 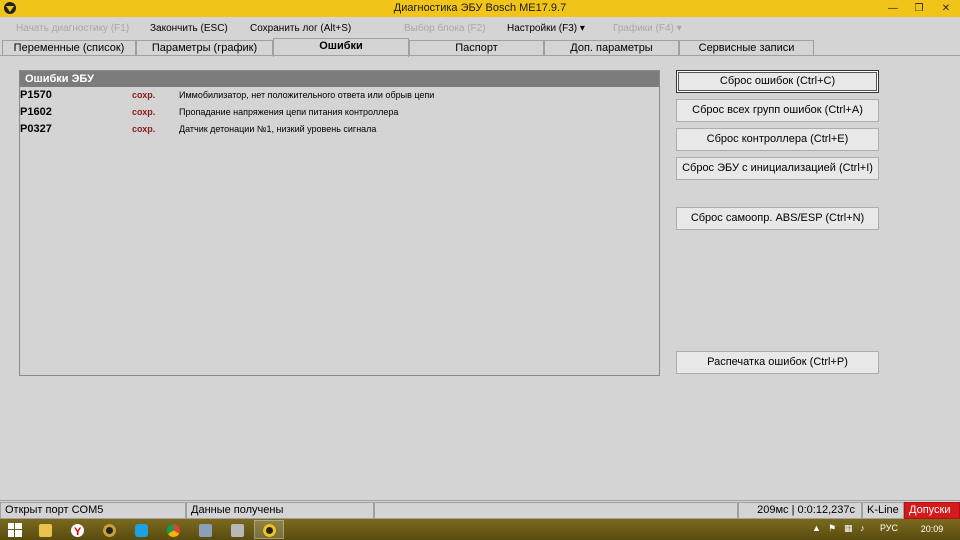 What do you see at coordinates (189, 28) in the screenshot?
I see `menu-finish: Закончить (ESC)` at bounding box center [189, 28].